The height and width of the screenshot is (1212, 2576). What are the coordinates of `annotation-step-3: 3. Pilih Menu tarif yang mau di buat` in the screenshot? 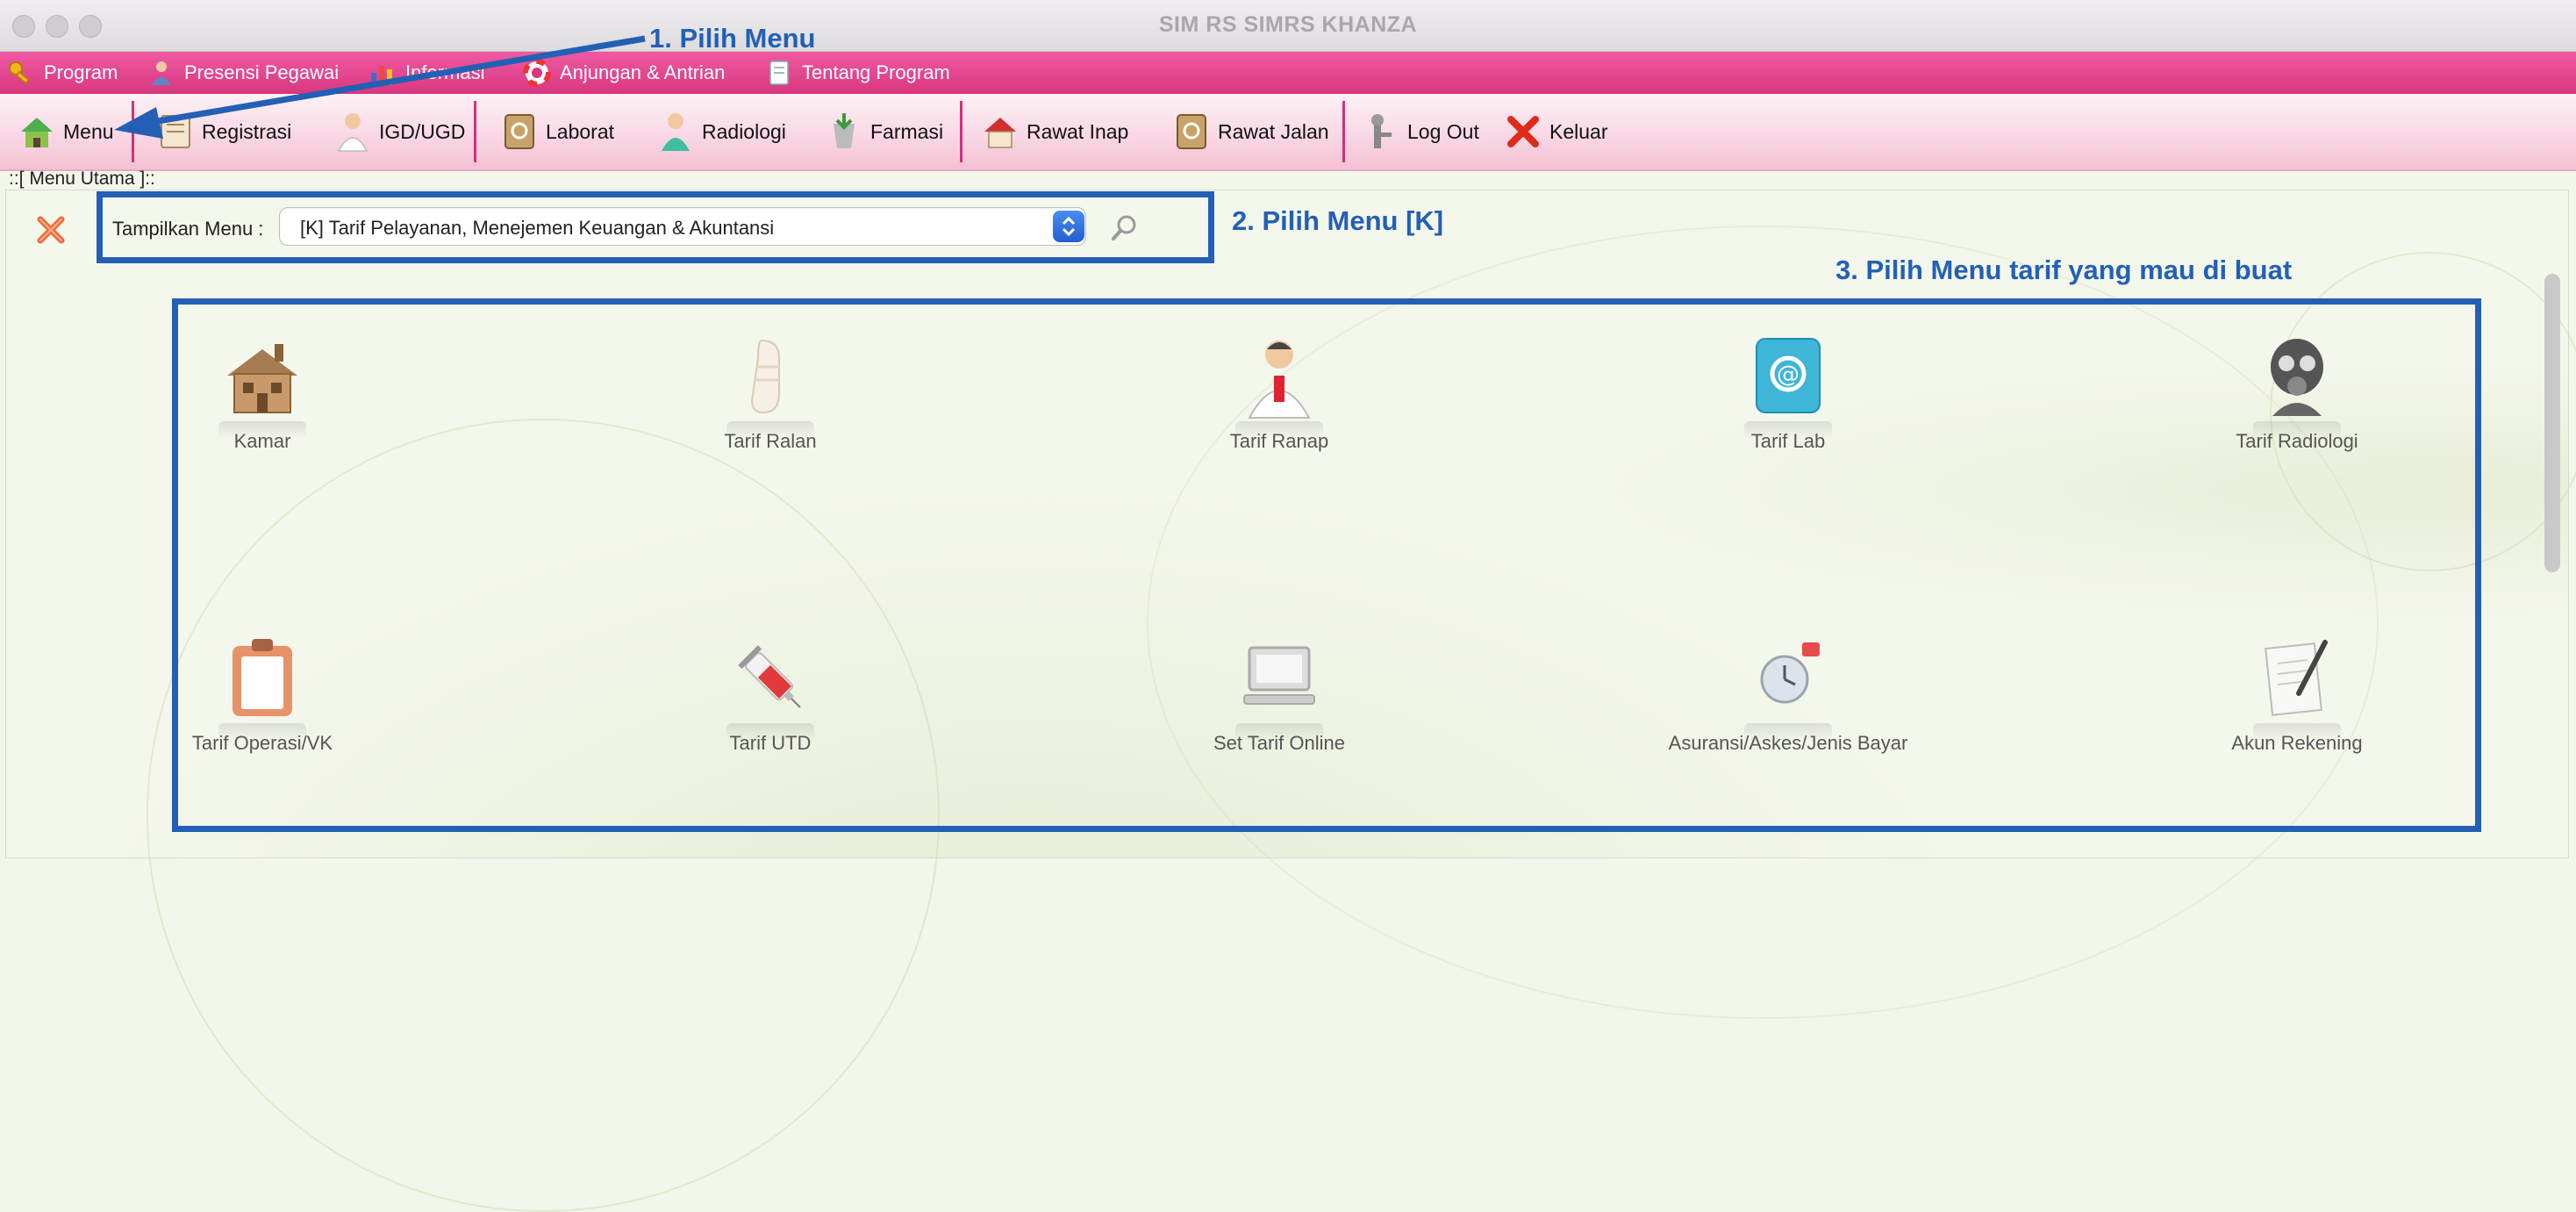 It's located at (2064, 270).